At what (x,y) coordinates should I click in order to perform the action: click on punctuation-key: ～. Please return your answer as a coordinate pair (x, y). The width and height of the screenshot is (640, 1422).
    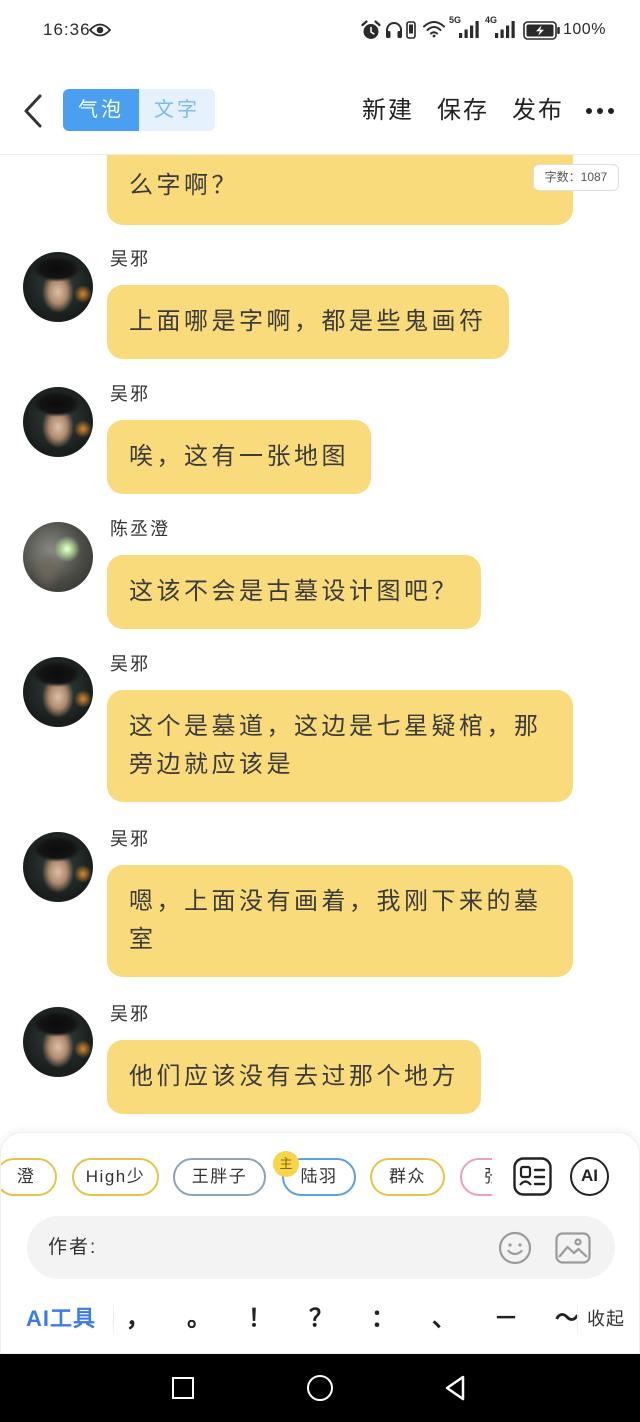
    Looking at the image, I should click on (567, 1319).